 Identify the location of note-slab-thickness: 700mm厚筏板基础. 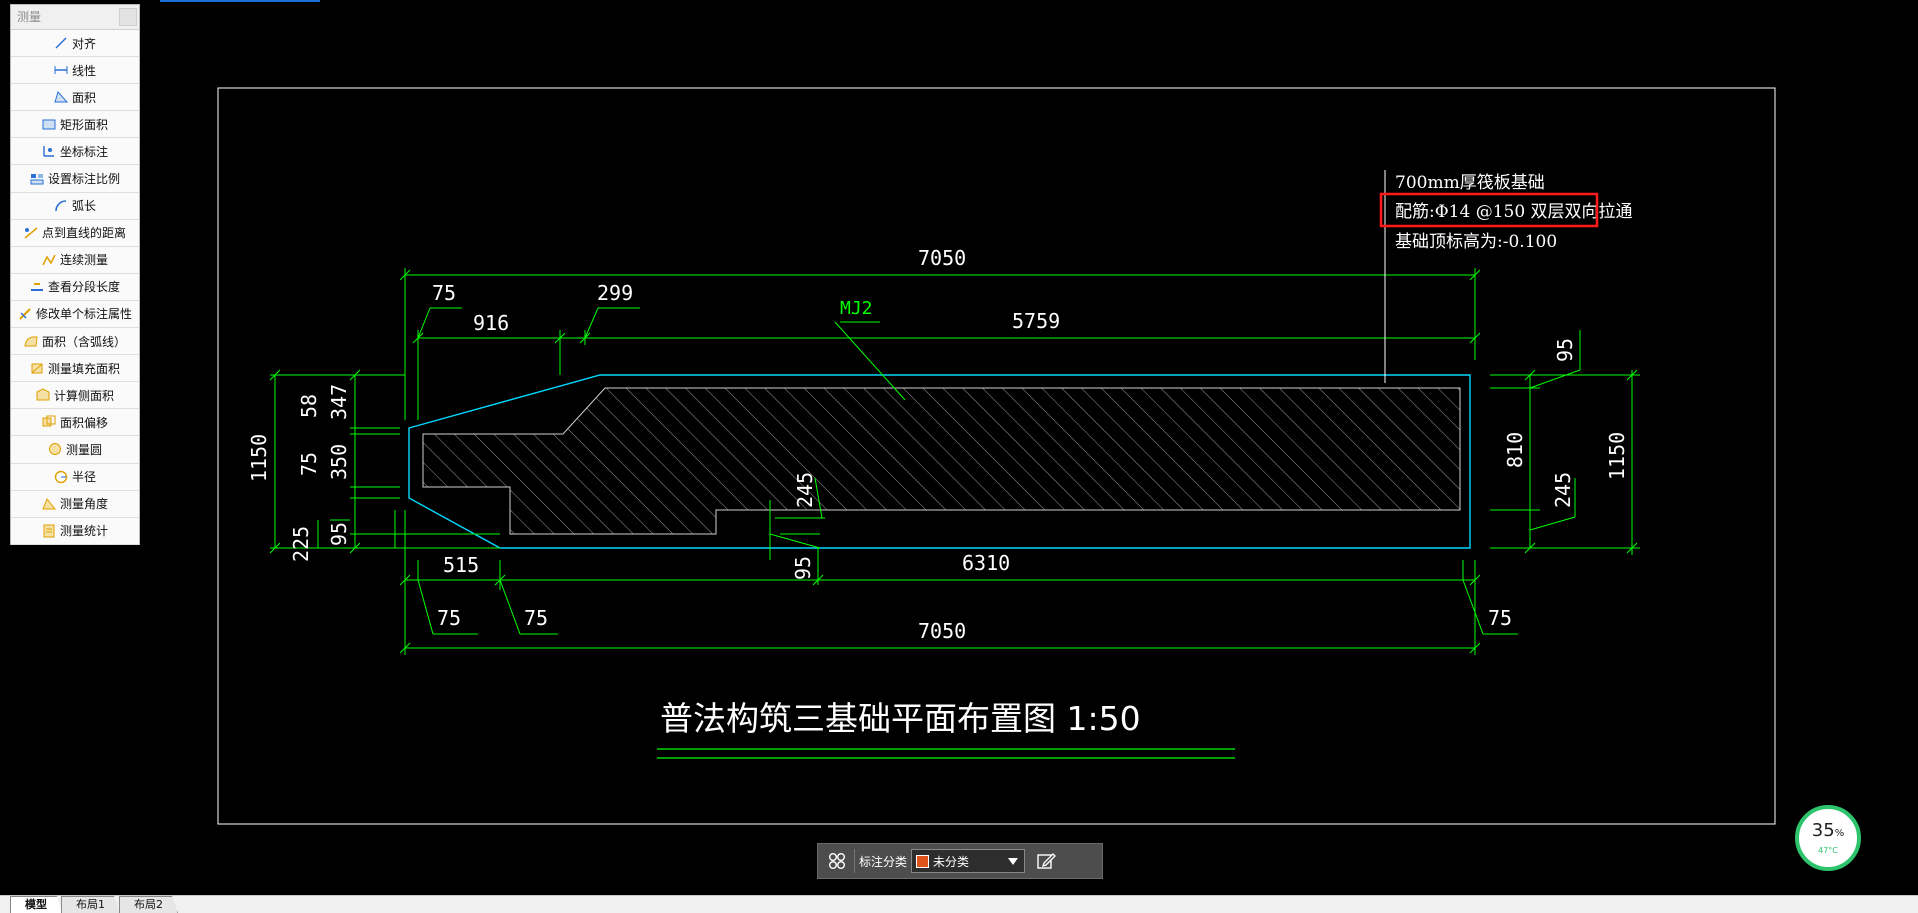
(1470, 183).